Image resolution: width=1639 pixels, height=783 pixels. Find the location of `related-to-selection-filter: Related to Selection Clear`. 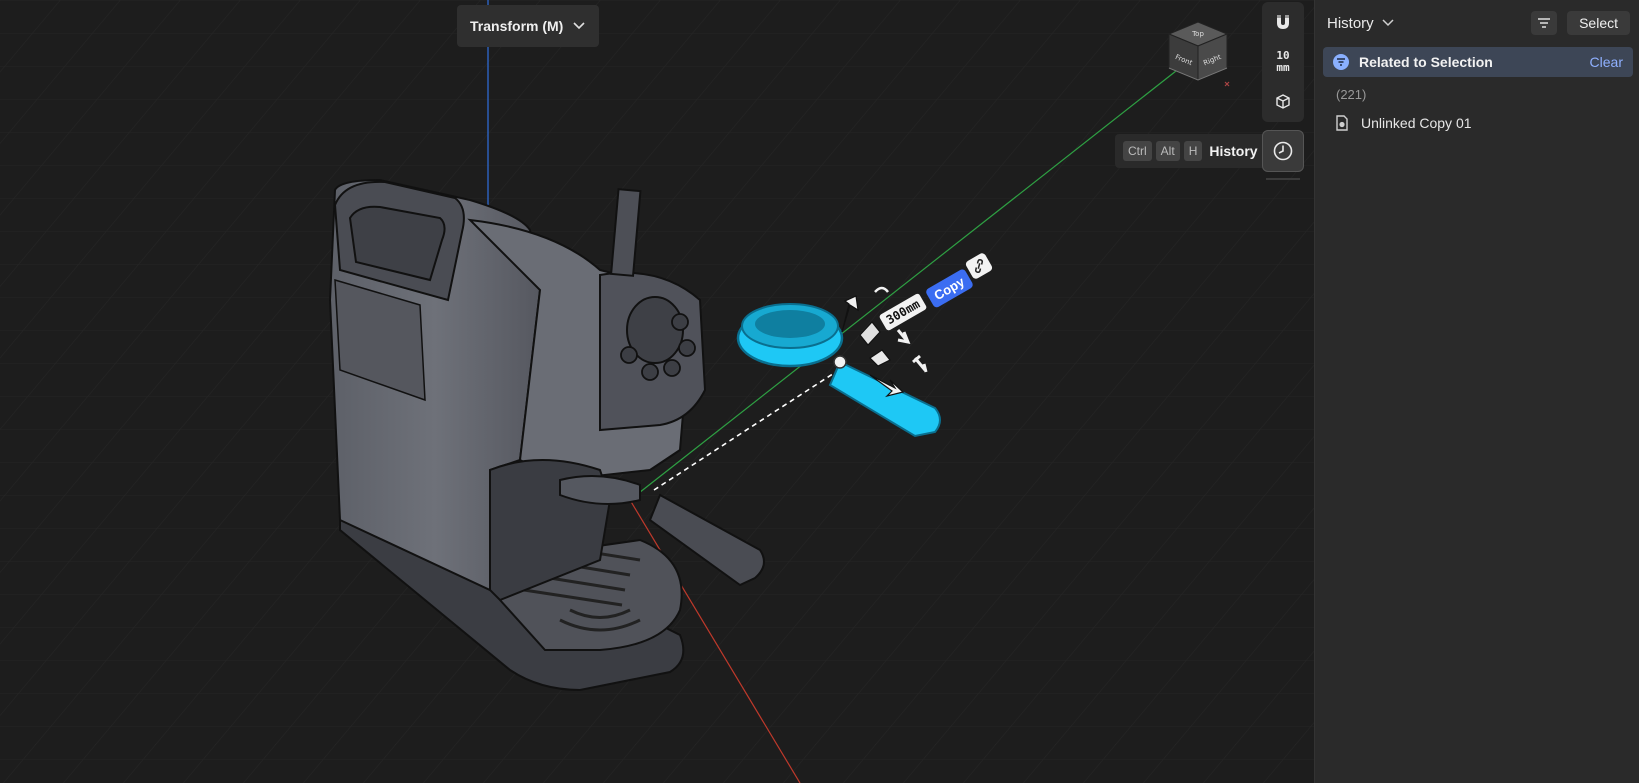

related-to-selection-filter: Related to Selection Clear is located at coordinates (1478, 62).